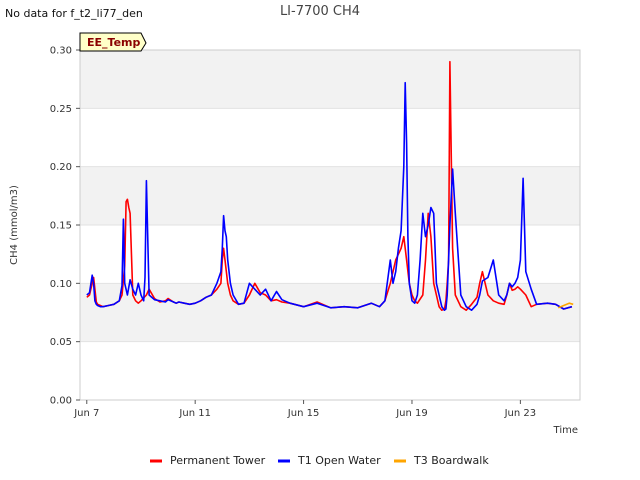  I want to click on ee-temp-badge: EE_Temp, so click(113, 42).